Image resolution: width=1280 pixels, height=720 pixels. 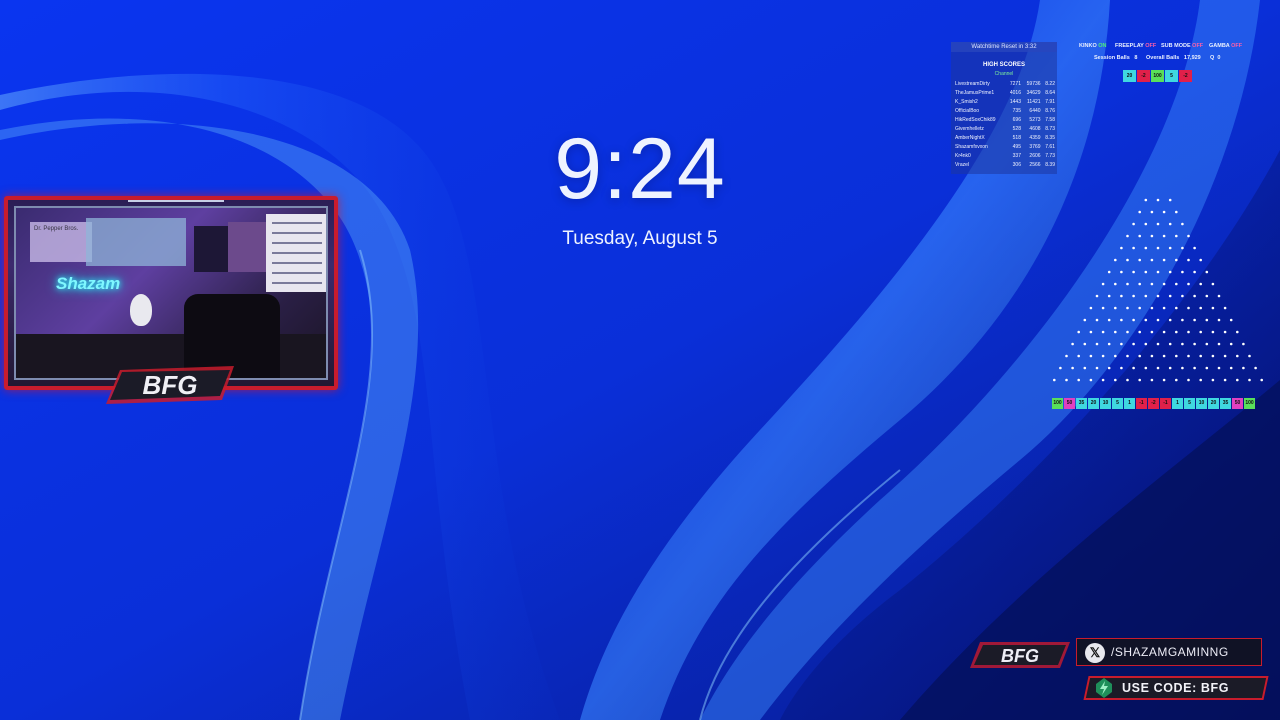 What do you see at coordinates (1050, 147) in the screenshot?
I see `player-stat: 7.61` at bounding box center [1050, 147].